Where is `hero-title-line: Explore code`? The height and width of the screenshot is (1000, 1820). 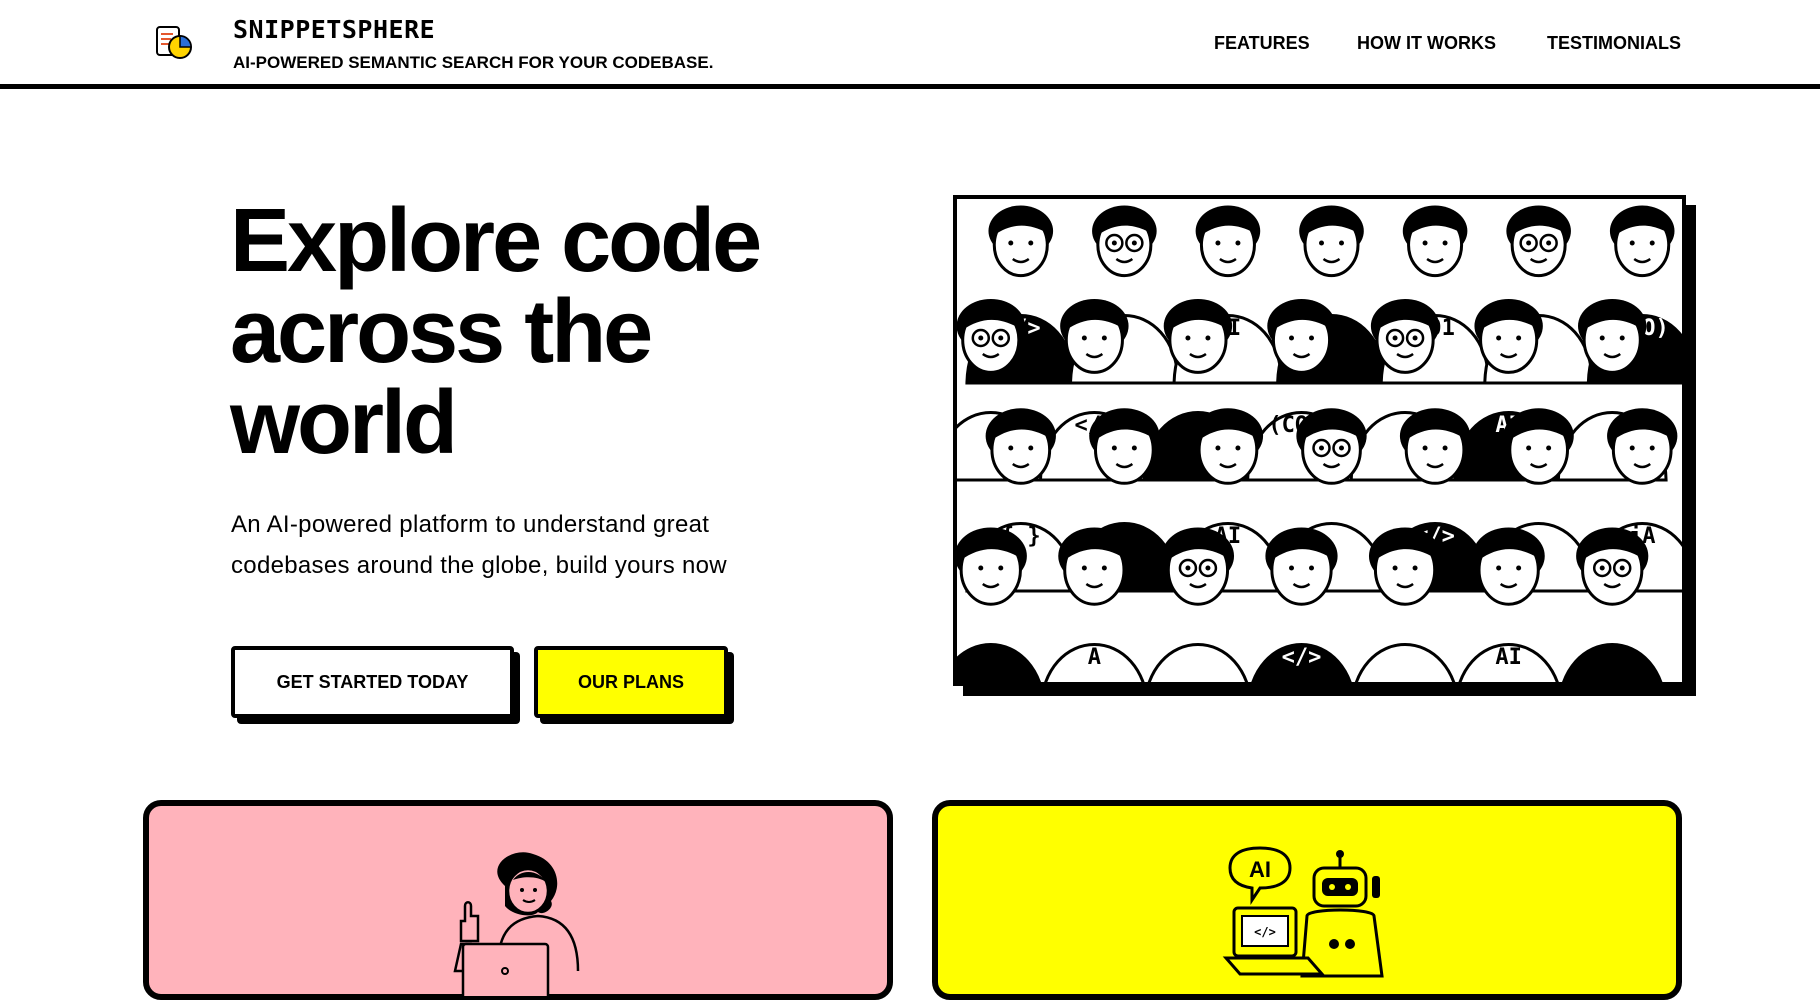 hero-title-line: Explore code is located at coordinates (496, 241).